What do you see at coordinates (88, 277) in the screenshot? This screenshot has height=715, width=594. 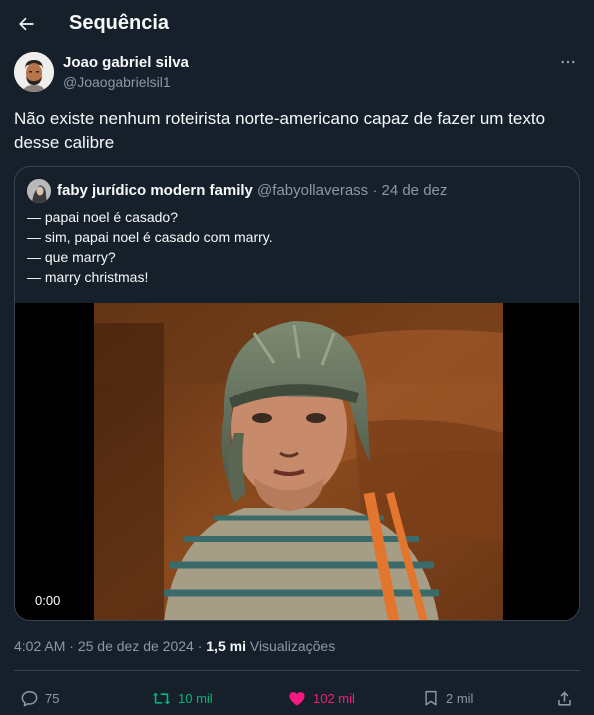 I see `quote-line: — marry christmas!` at bounding box center [88, 277].